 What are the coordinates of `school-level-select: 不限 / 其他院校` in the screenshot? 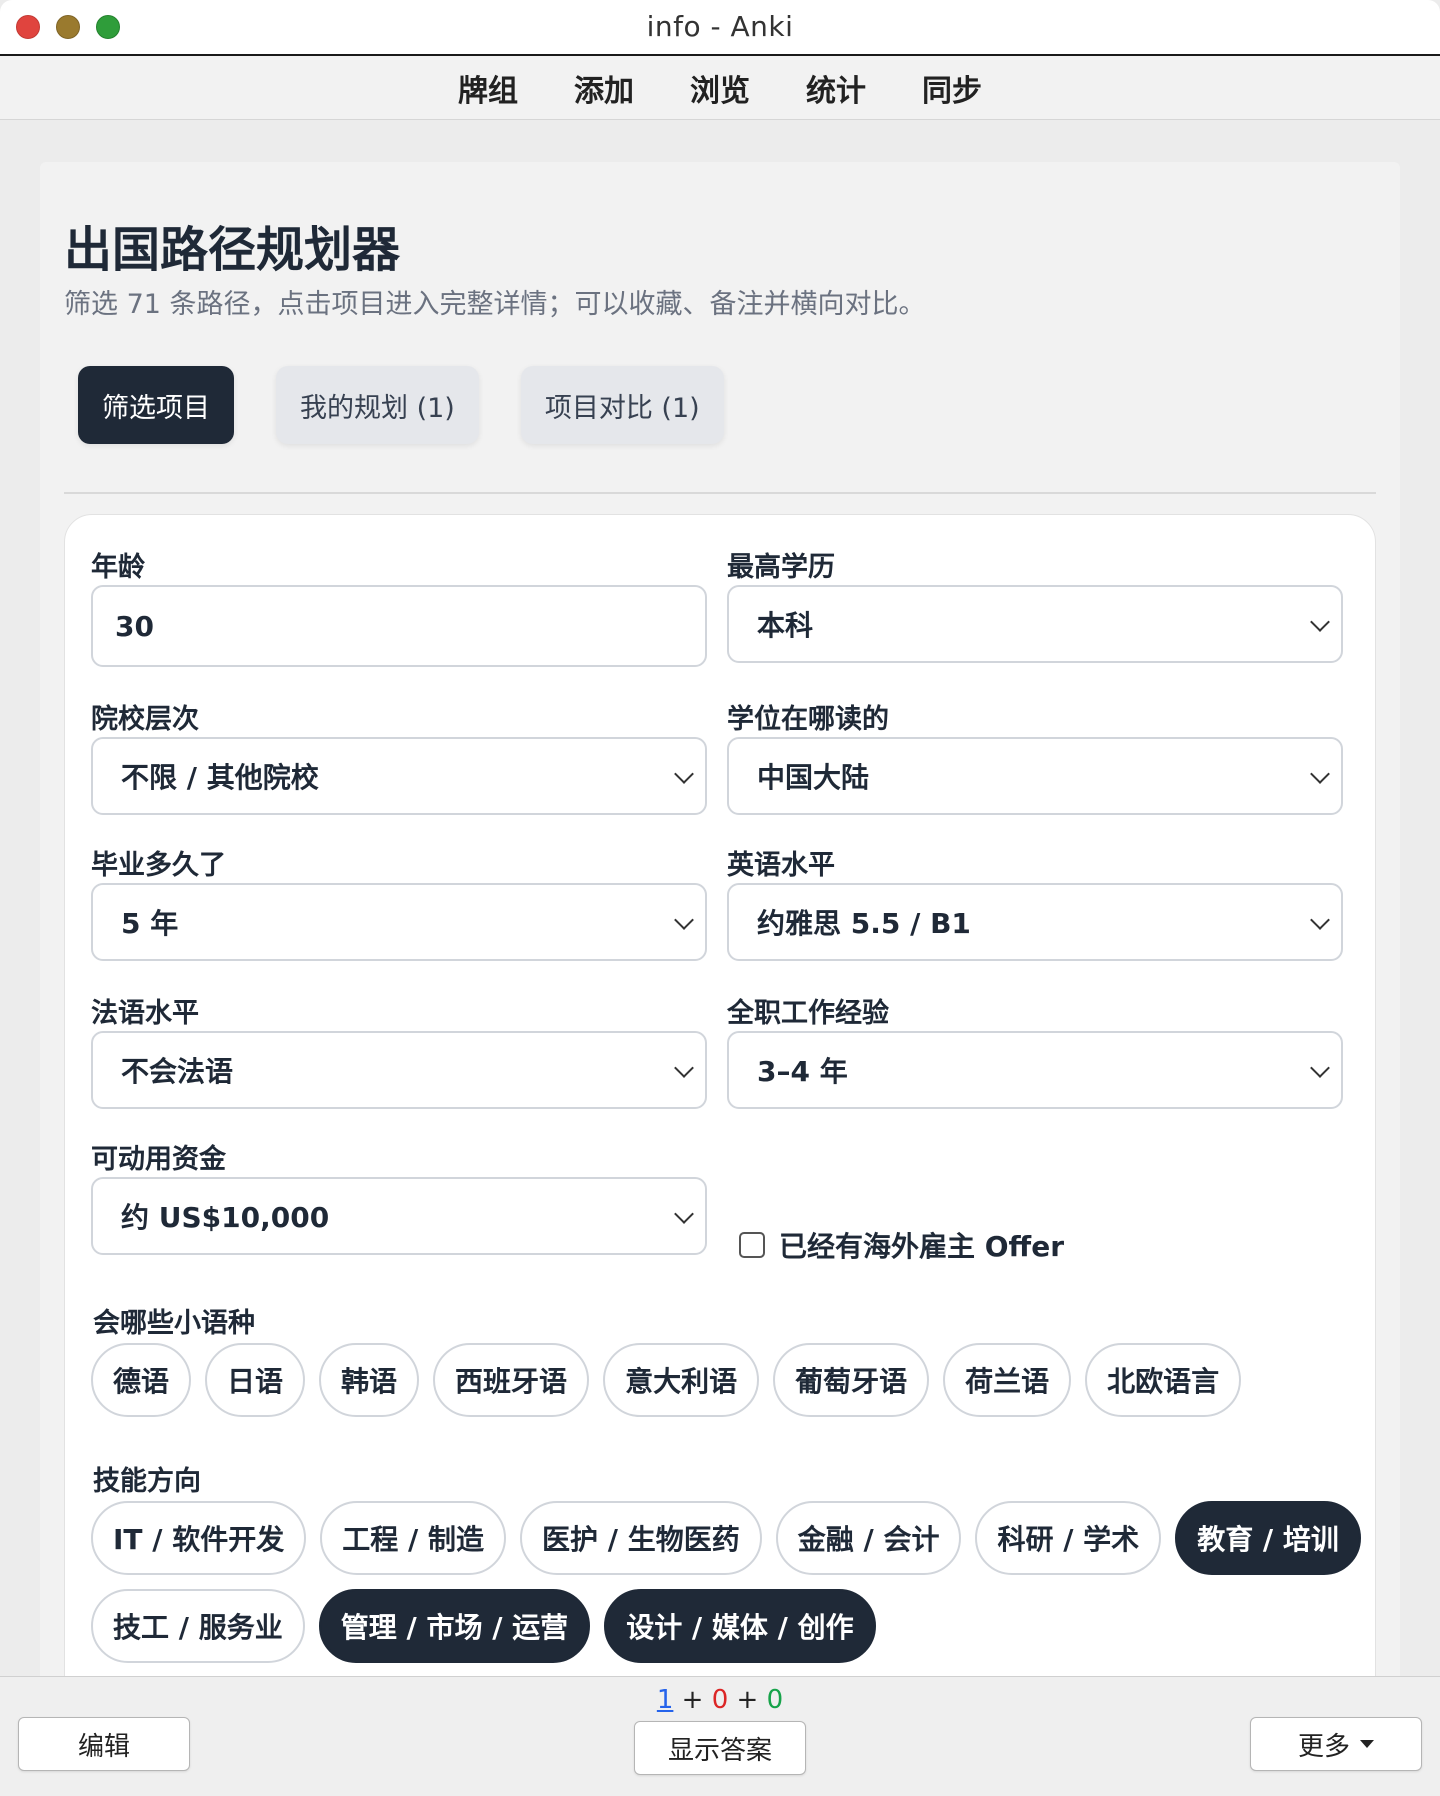 It's located at (399, 776).